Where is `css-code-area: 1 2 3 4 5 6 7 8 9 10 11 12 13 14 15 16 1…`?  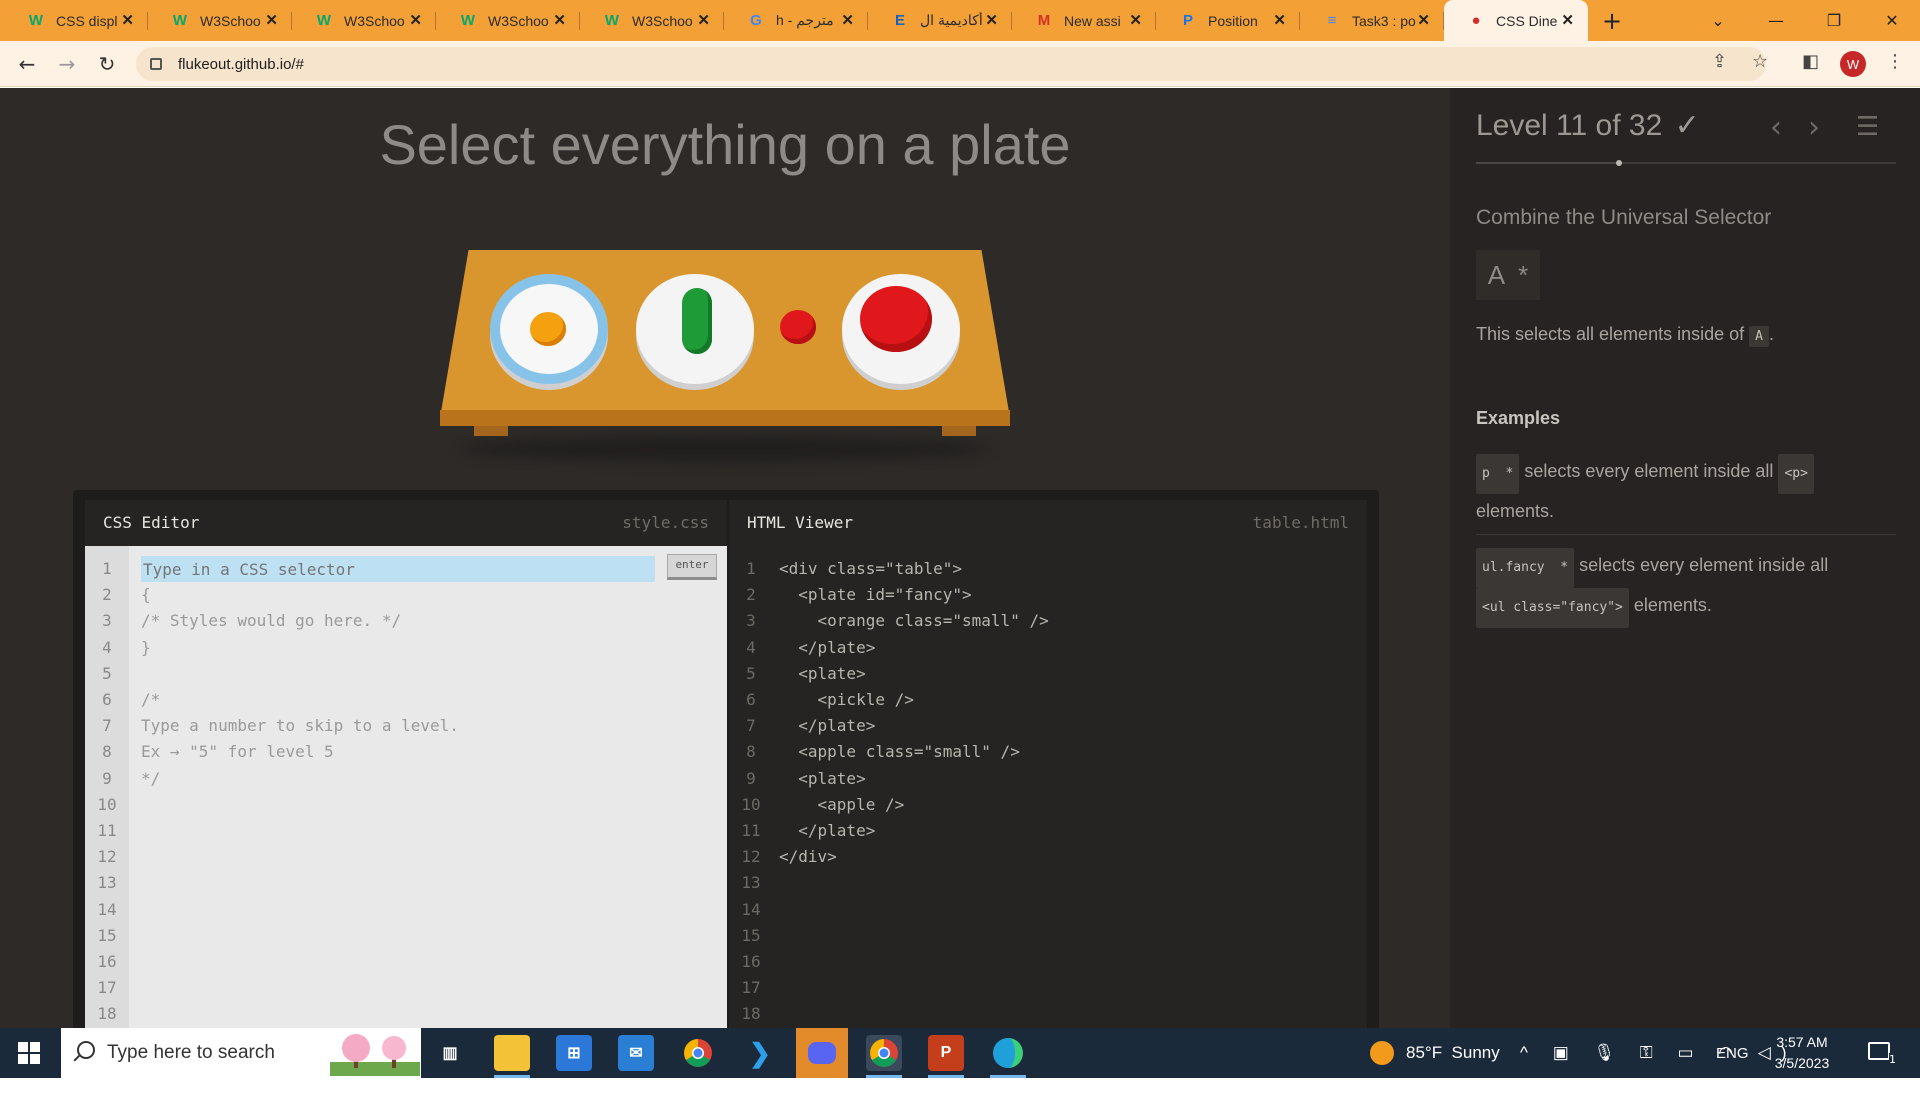
css-code-area: 1 2 3 4 5 6 7 8 9 10 11 12 13 14 15 16 1… is located at coordinates (406, 788).